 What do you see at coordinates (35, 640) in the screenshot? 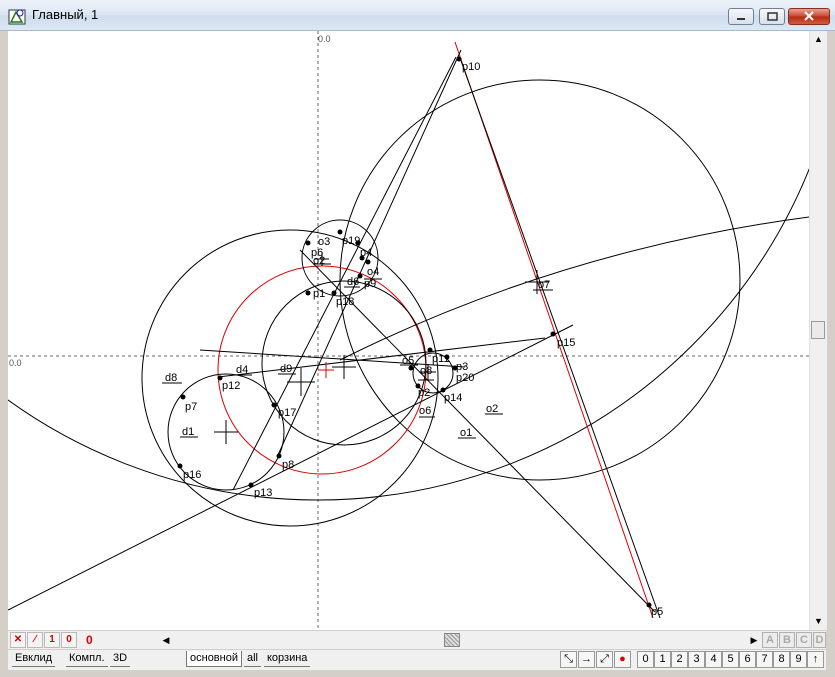
I see `line-tool-icon: ⁄` at bounding box center [35, 640].